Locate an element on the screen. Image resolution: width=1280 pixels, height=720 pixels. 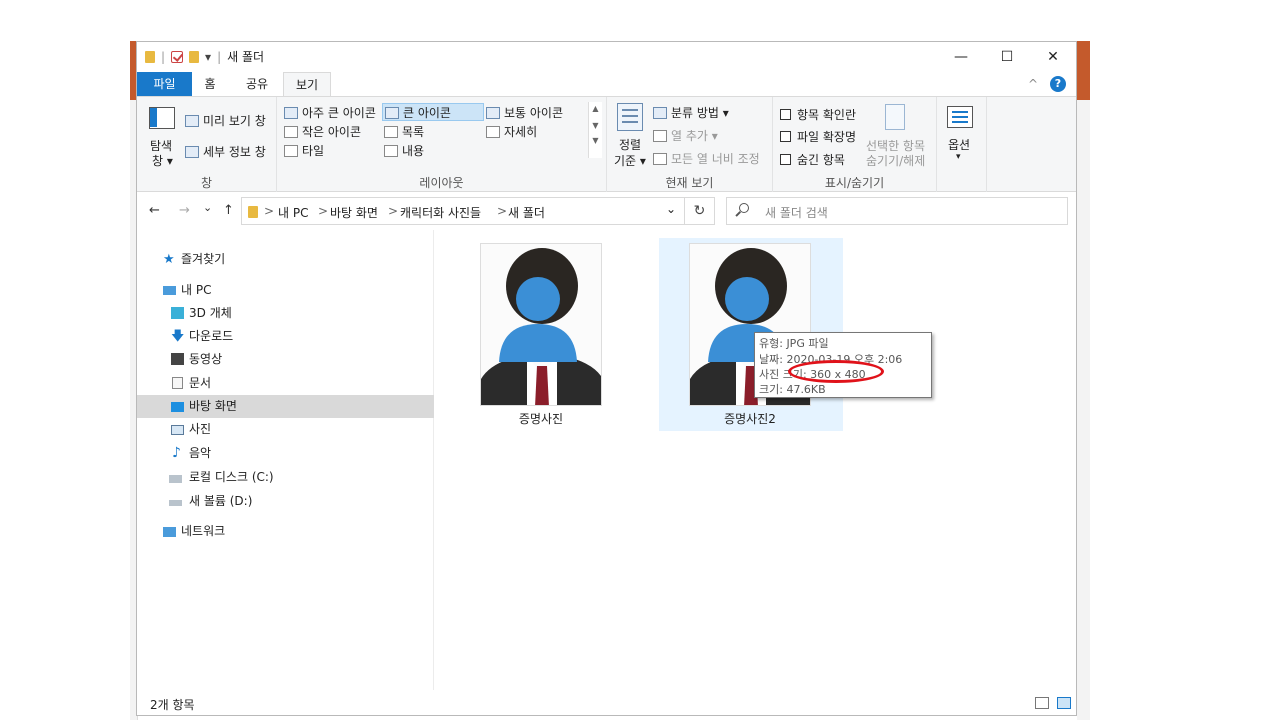
layout-label: 내용 is located at coordinates (413, 151).